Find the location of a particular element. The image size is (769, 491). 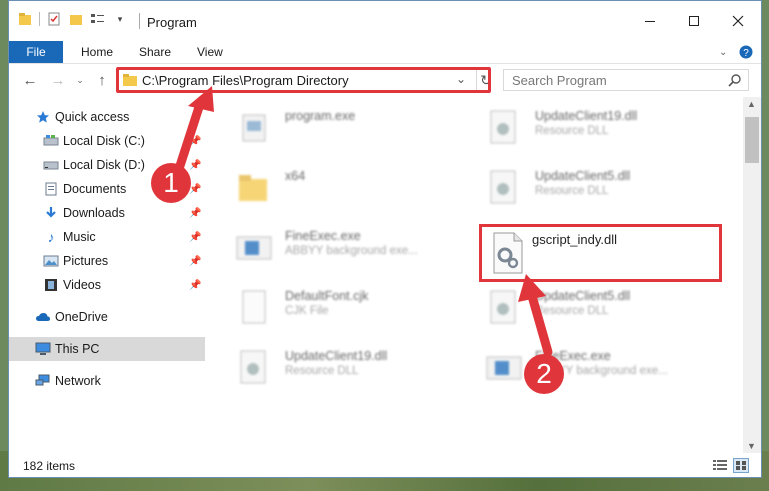

step-marker-1: 1 is located at coordinates (171, 183).